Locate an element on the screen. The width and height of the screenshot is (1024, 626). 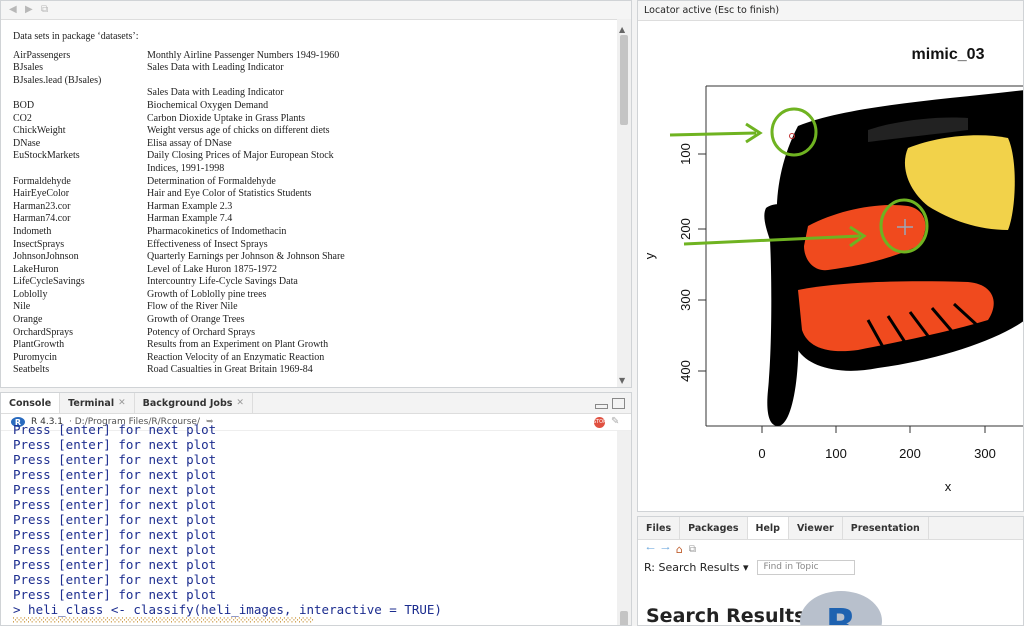
help-topic-bar: R: Search Results ▾ Find in Topic is located at coordinates (830, 567).